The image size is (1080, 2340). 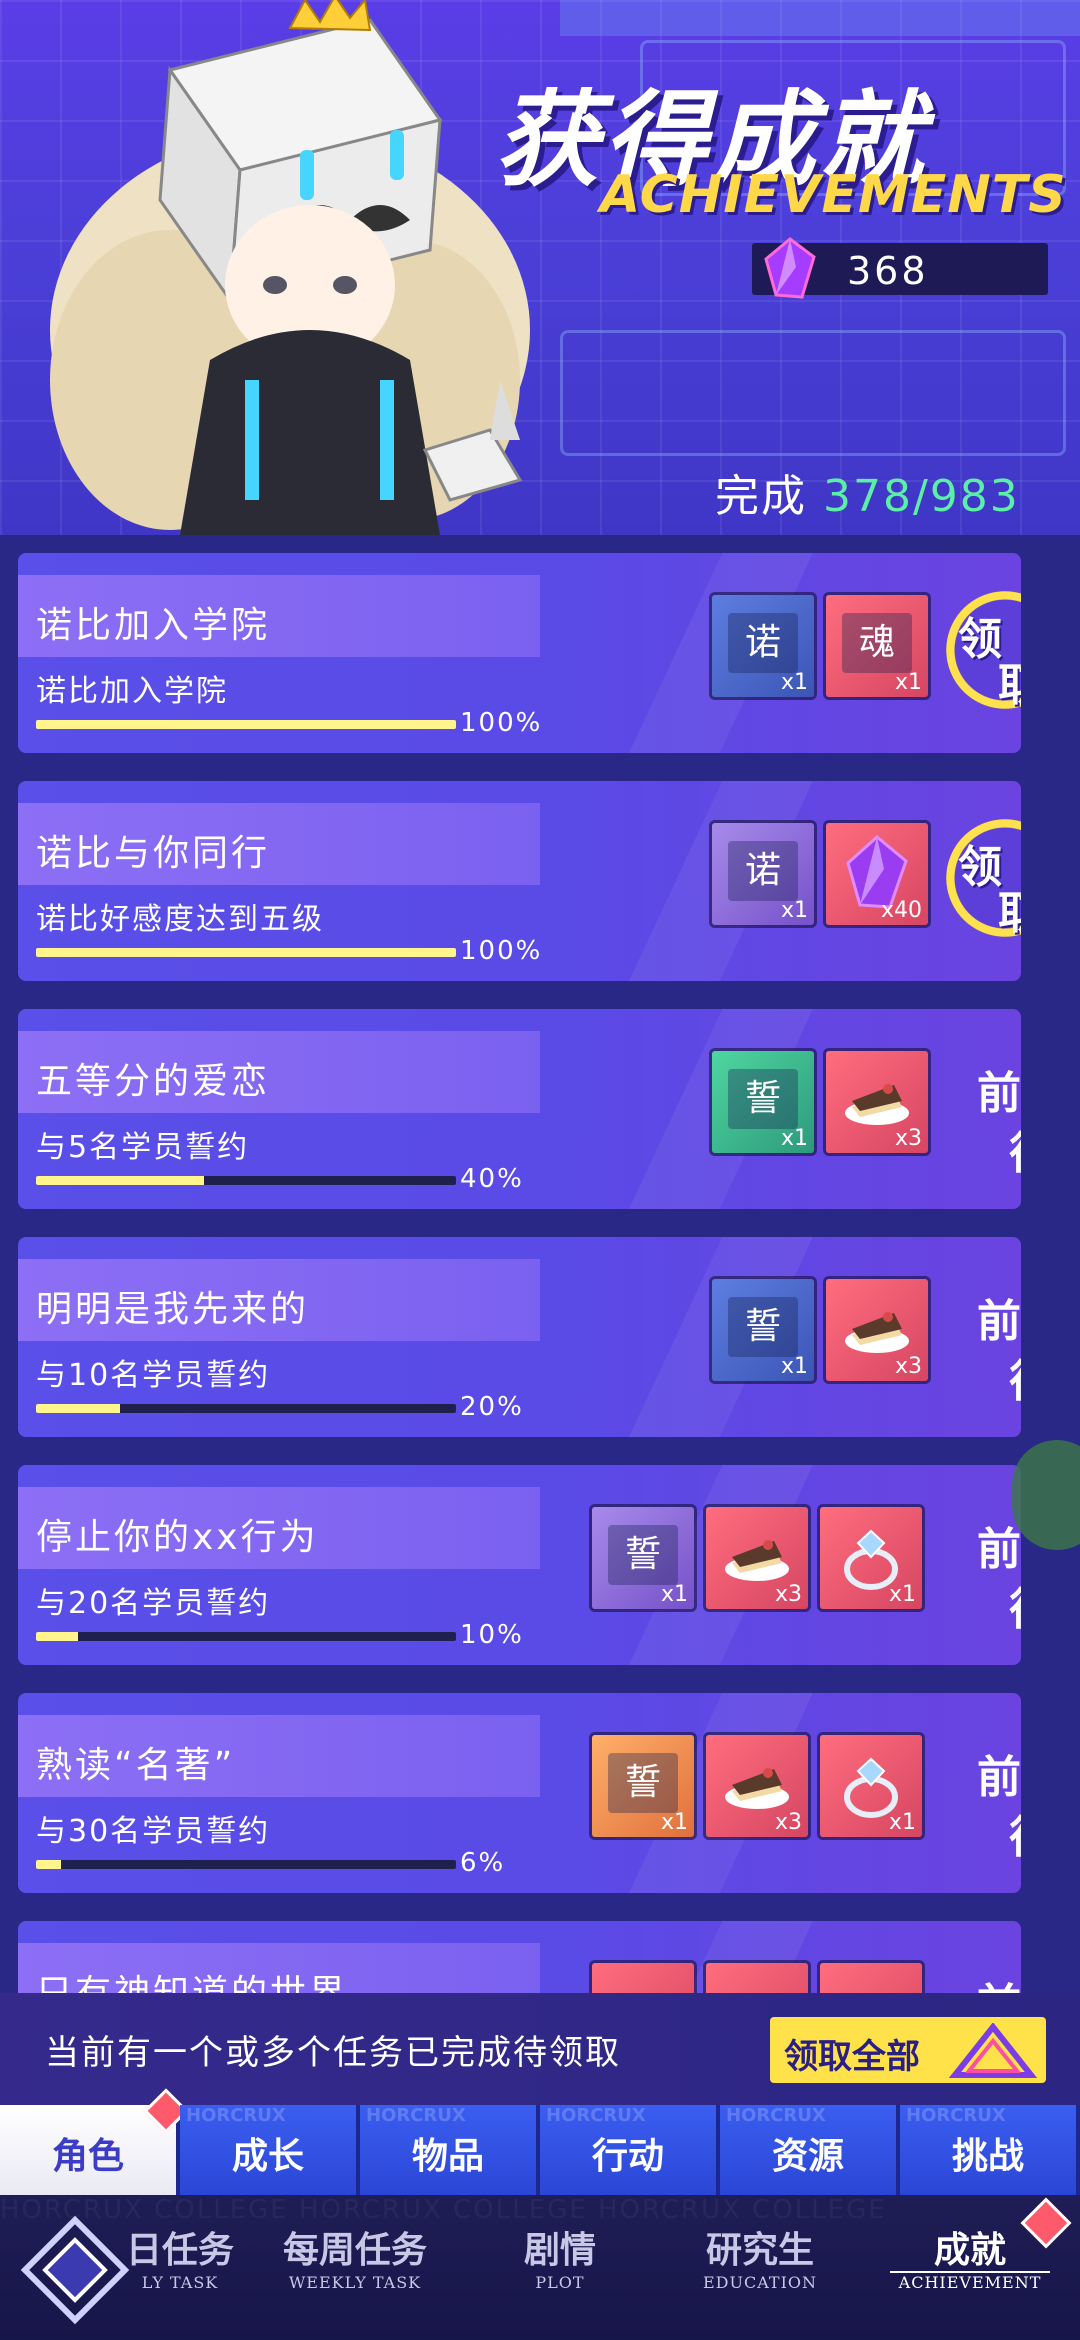 What do you see at coordinates (519, 881) in the screenshot?
I see `achievement-card: 诺比与你同行 诺比好感度达到五级 100% 诺 x1 x40 领 取` at bounding box center [519, 881].